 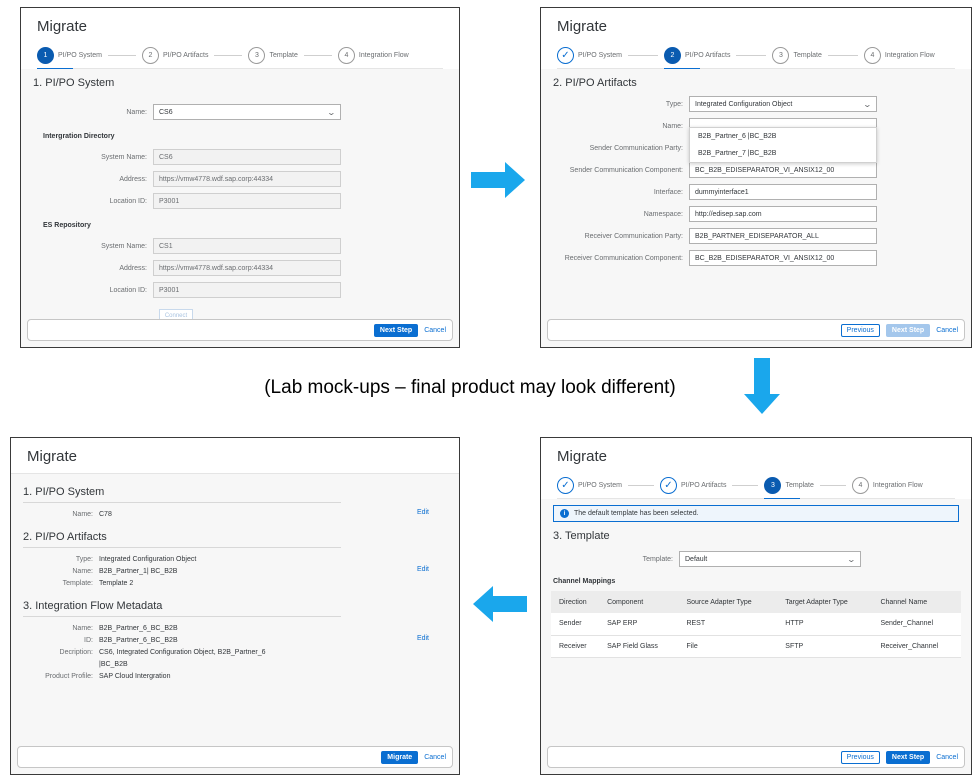 I want to click on integration-directory-heading: Intergration Directory, so click(x=79, y=136).